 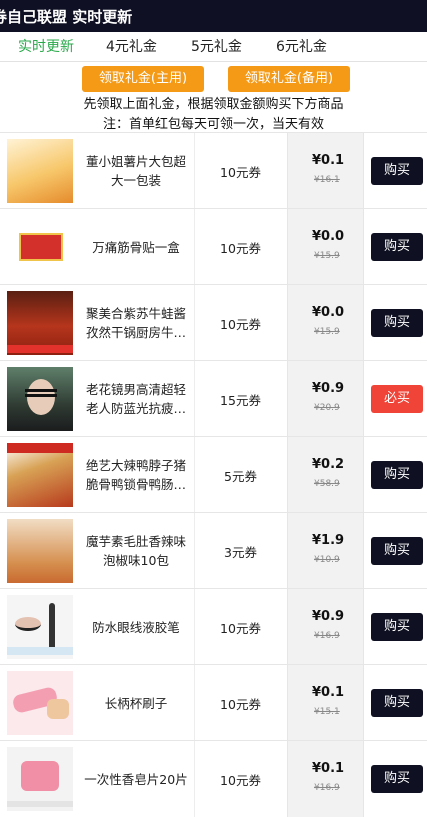 I want to click on price-cell: ¥1.9 ¥10.9, so click(x=325, y=551).